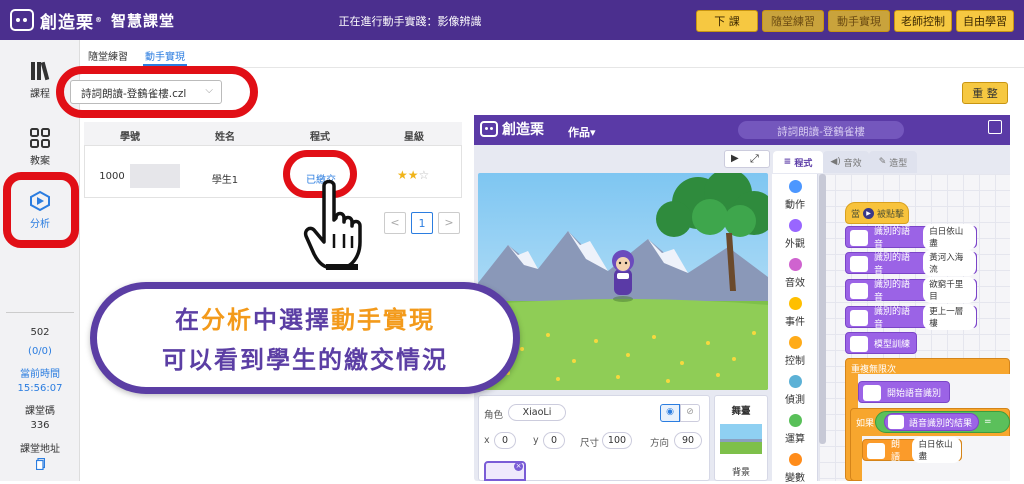 This screenshot has width=1024, height=484. I want to click on tab-sound-label: 音效, so click(852, 163).